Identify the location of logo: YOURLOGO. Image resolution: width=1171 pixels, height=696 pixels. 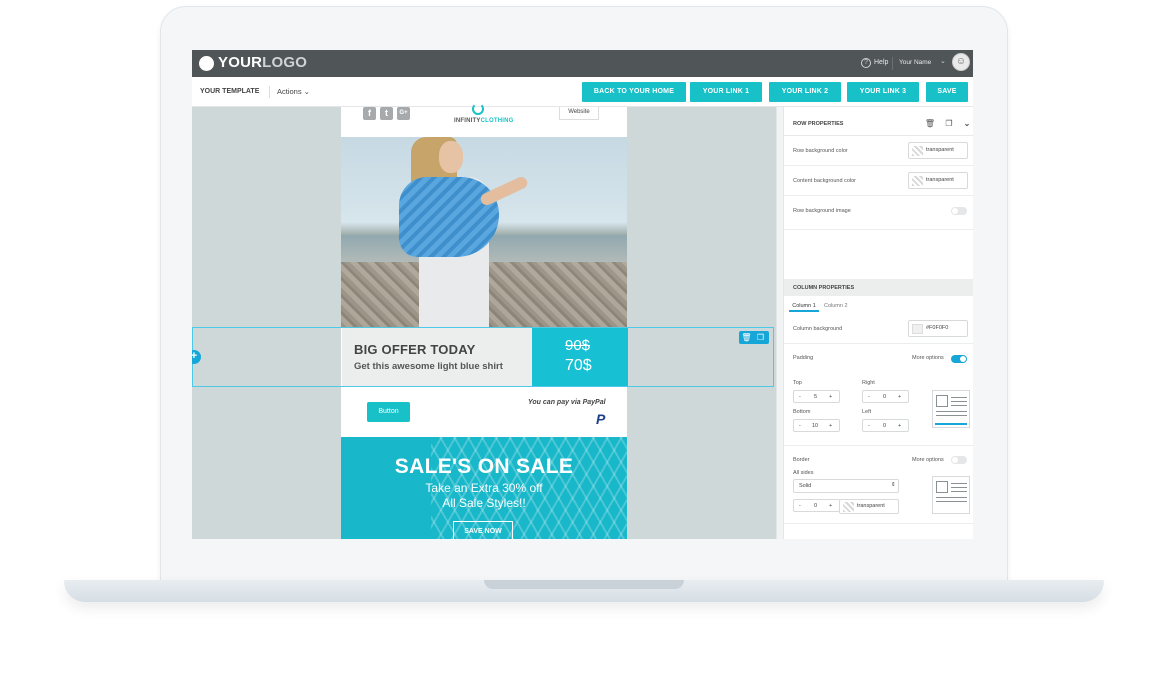
(262, 62).